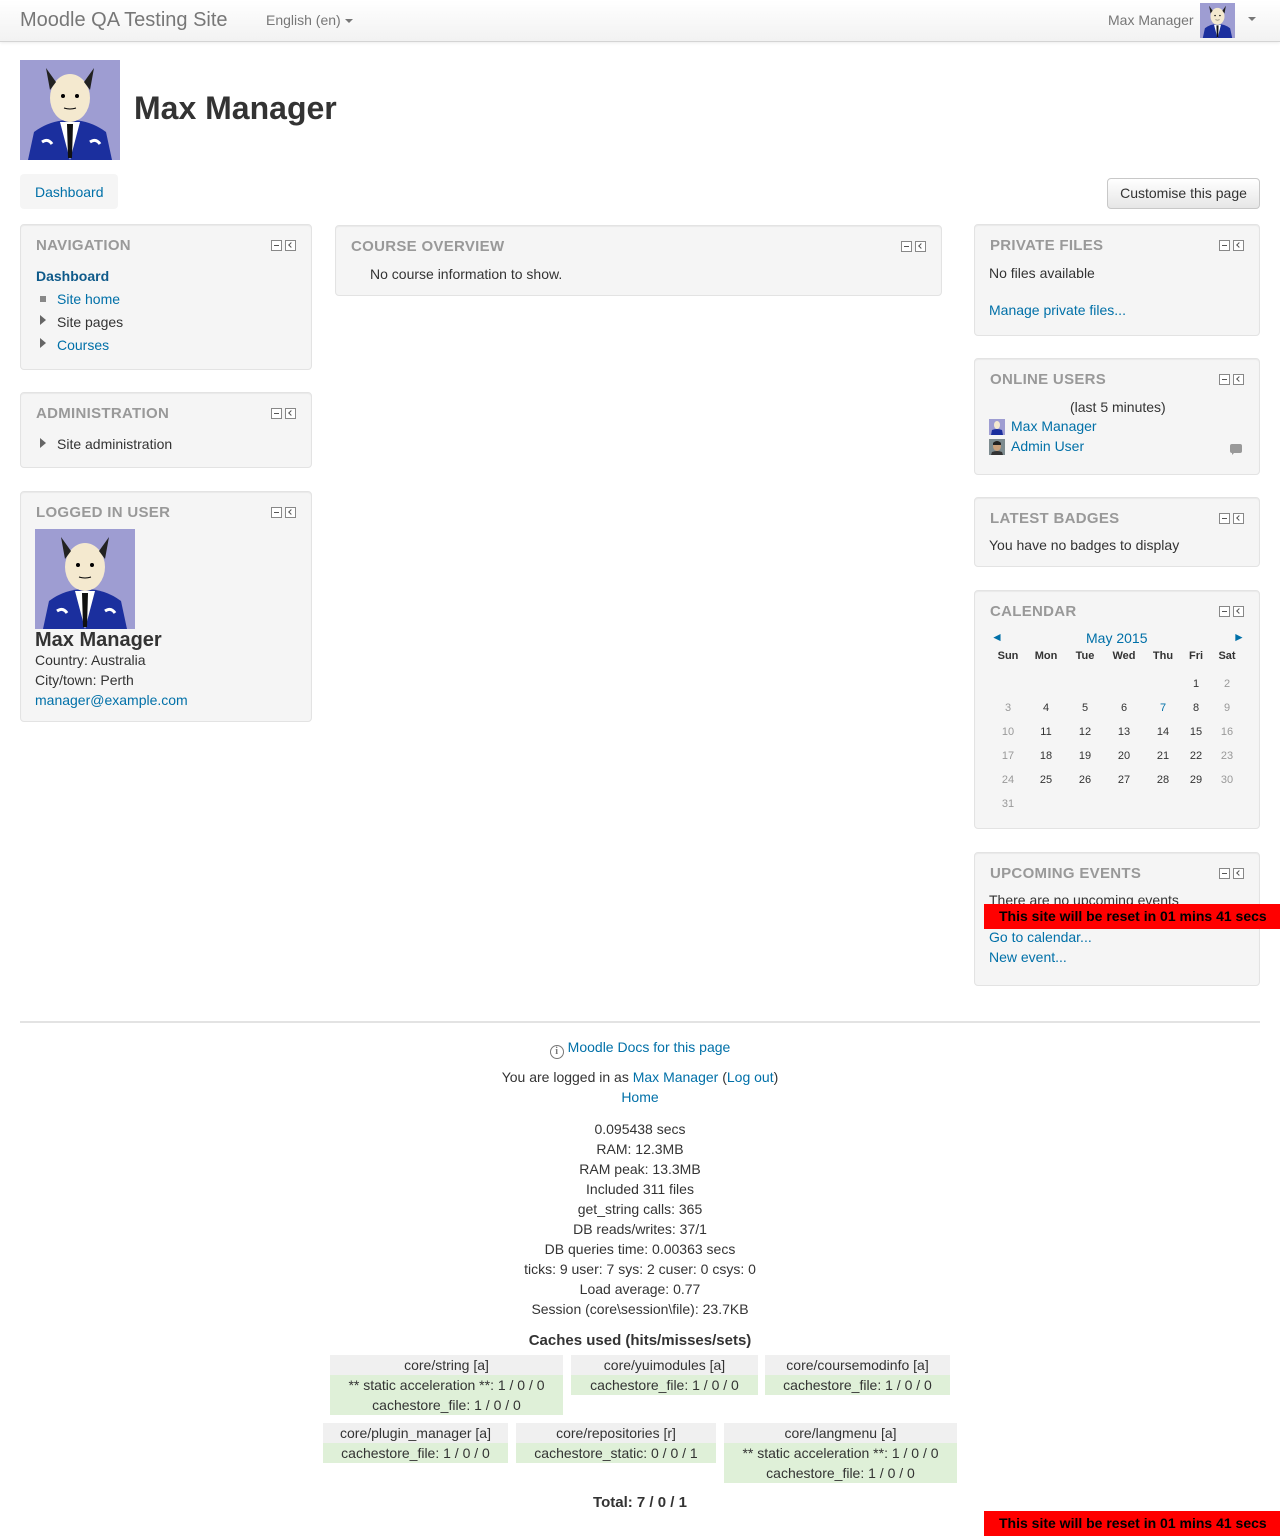 Image resolution: width=1280 pixels, height=1537 pixels. Describe the element at coordinates (649, 1047) in the screenshot. I see `moodle-docs-link: Moodle Docs for this page` at that location.